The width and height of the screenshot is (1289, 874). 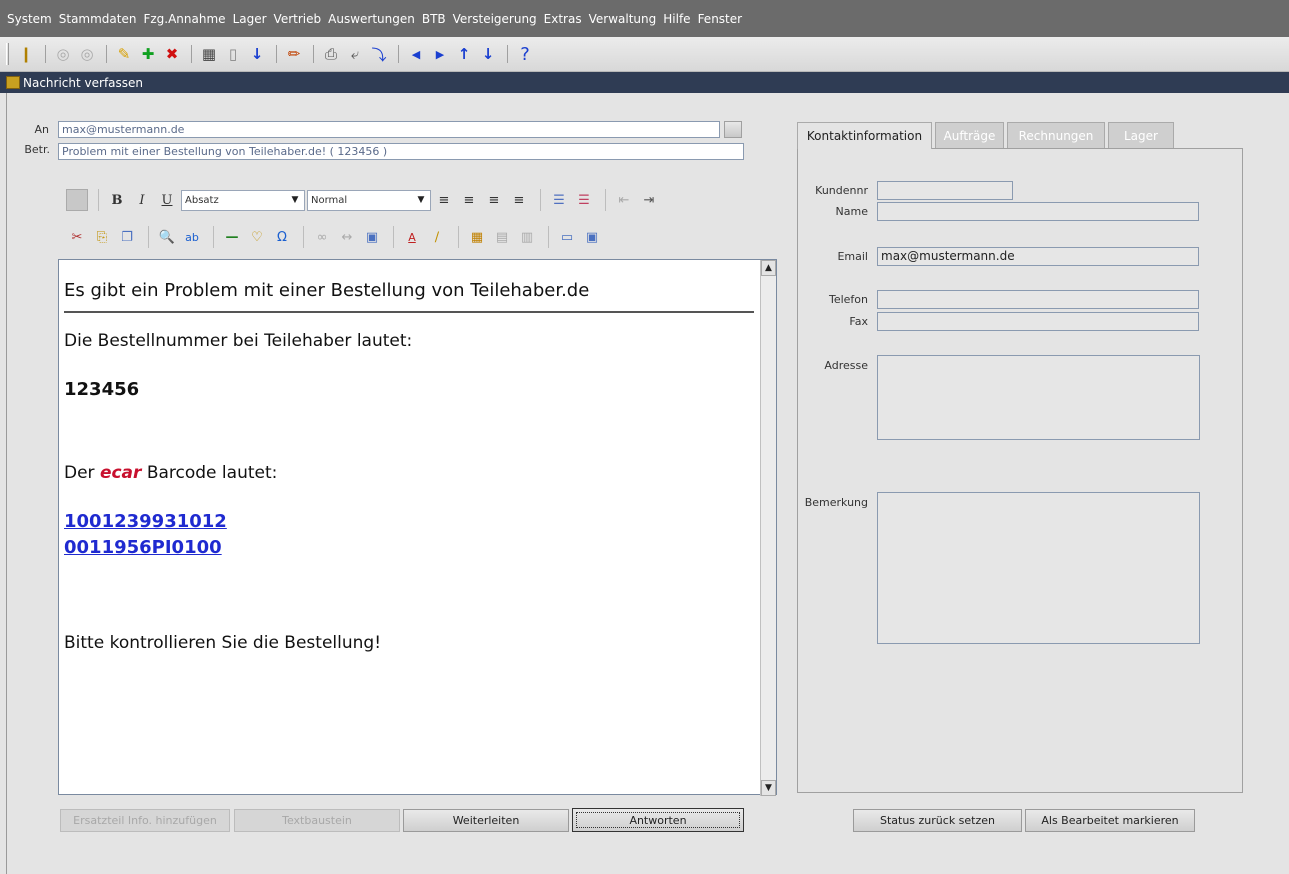 I want to click on adresse-field, so click(x=1038, y=397).